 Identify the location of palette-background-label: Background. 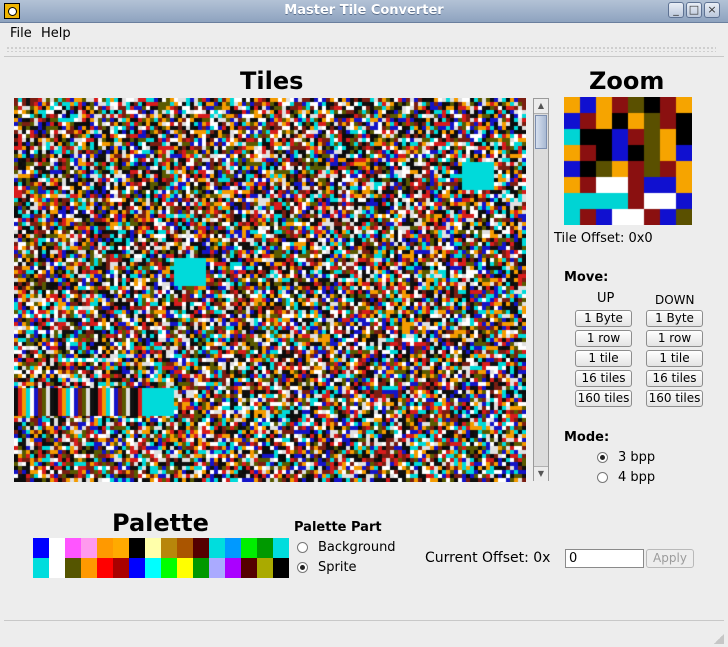
(357, 547).